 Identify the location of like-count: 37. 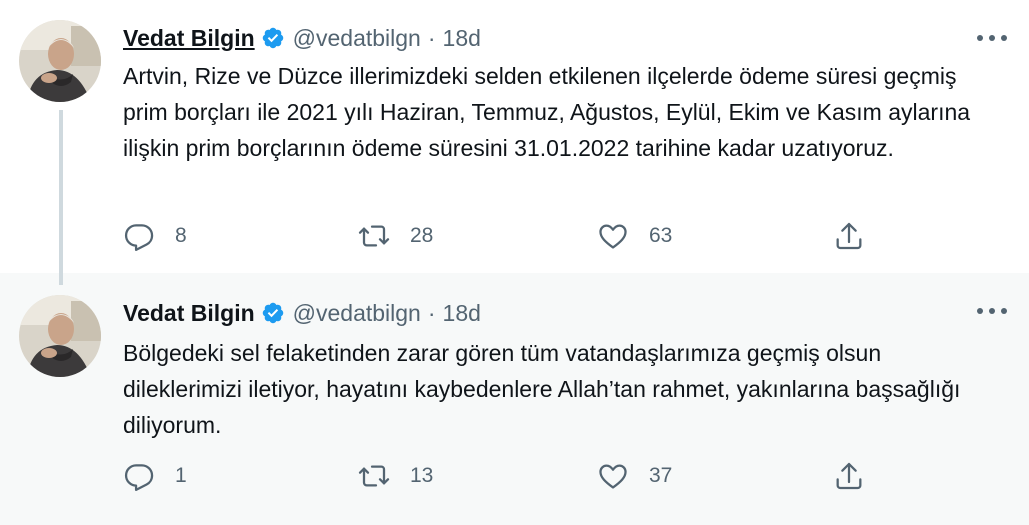
(661, 475).